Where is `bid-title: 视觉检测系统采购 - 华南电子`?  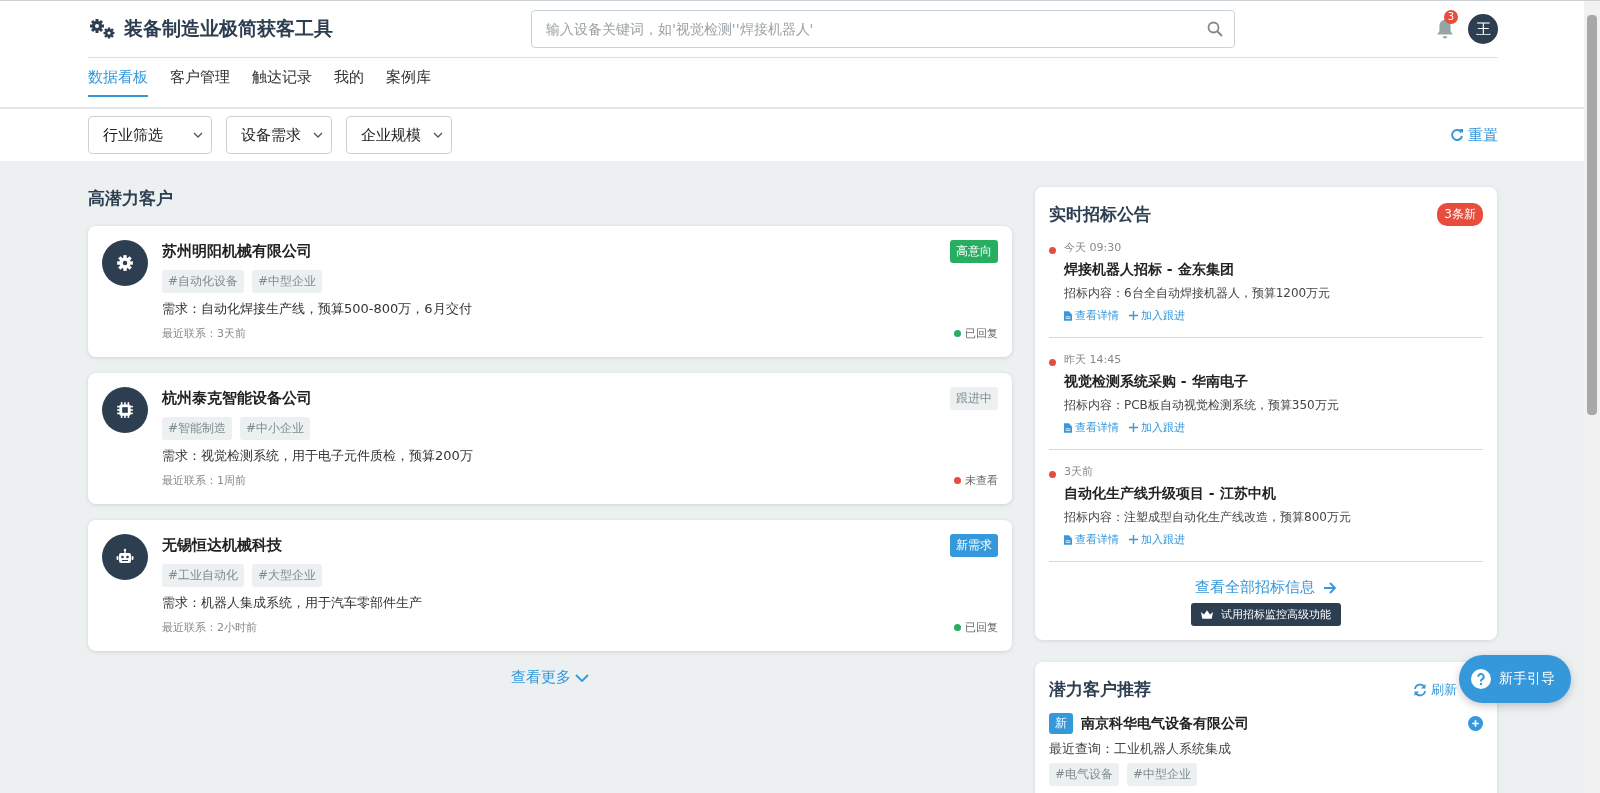 bid-title: 视觉检测系统采购 - 华南电子 is located at coordinates (1201, 382).